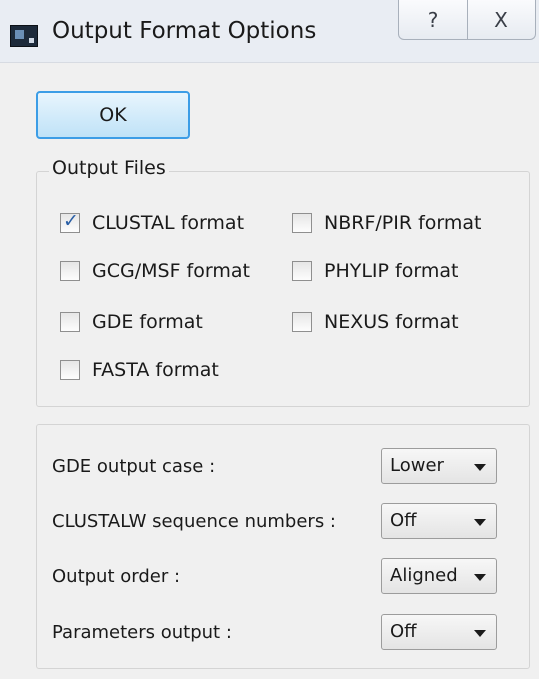  I want to click on checkbox-nexus-format: NEXUS format, so click(375, 322).